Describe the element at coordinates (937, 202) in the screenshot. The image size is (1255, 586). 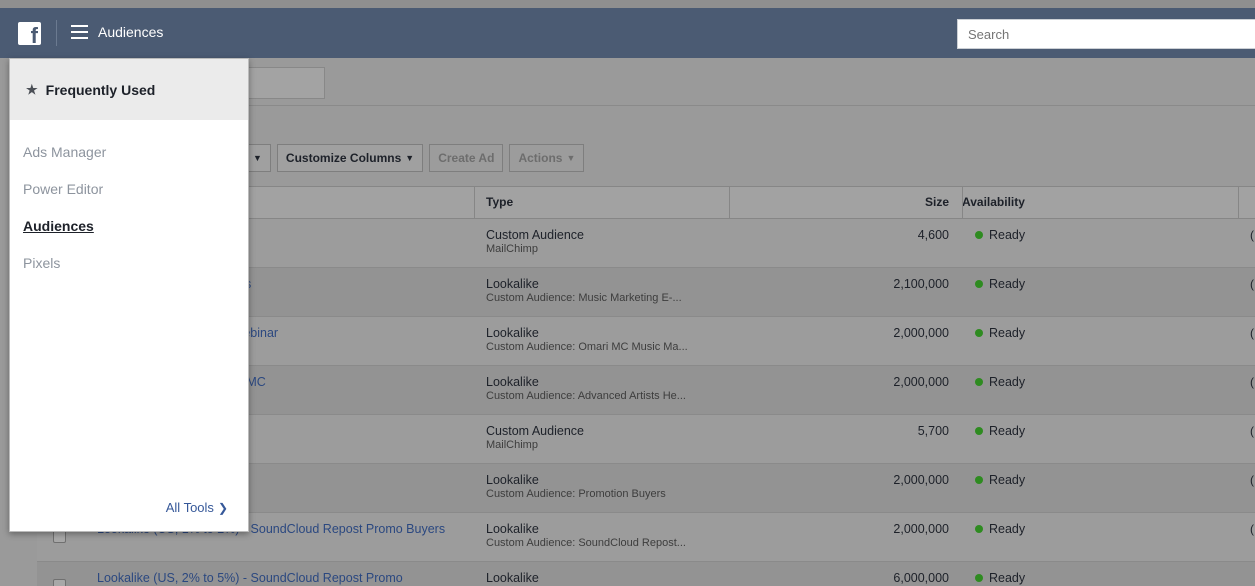
I see `header-size: Size` at that location.